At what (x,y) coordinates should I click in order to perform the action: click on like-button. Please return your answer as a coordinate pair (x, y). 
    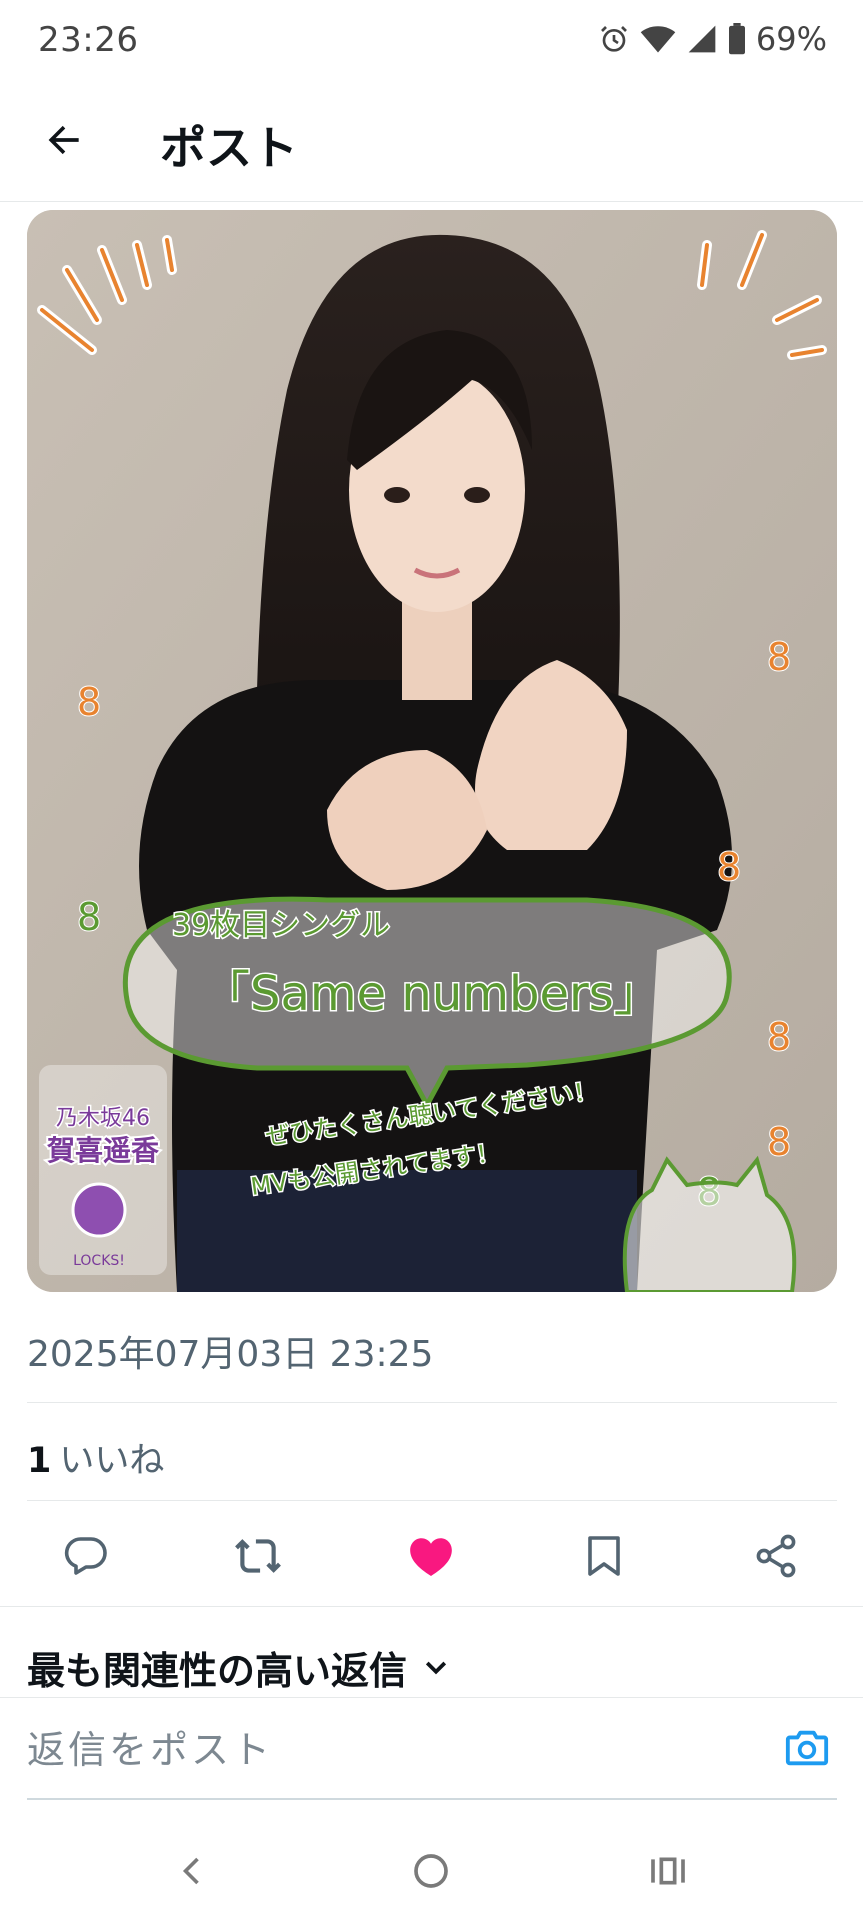
    Looking at the image, I should click on (431, 1556).